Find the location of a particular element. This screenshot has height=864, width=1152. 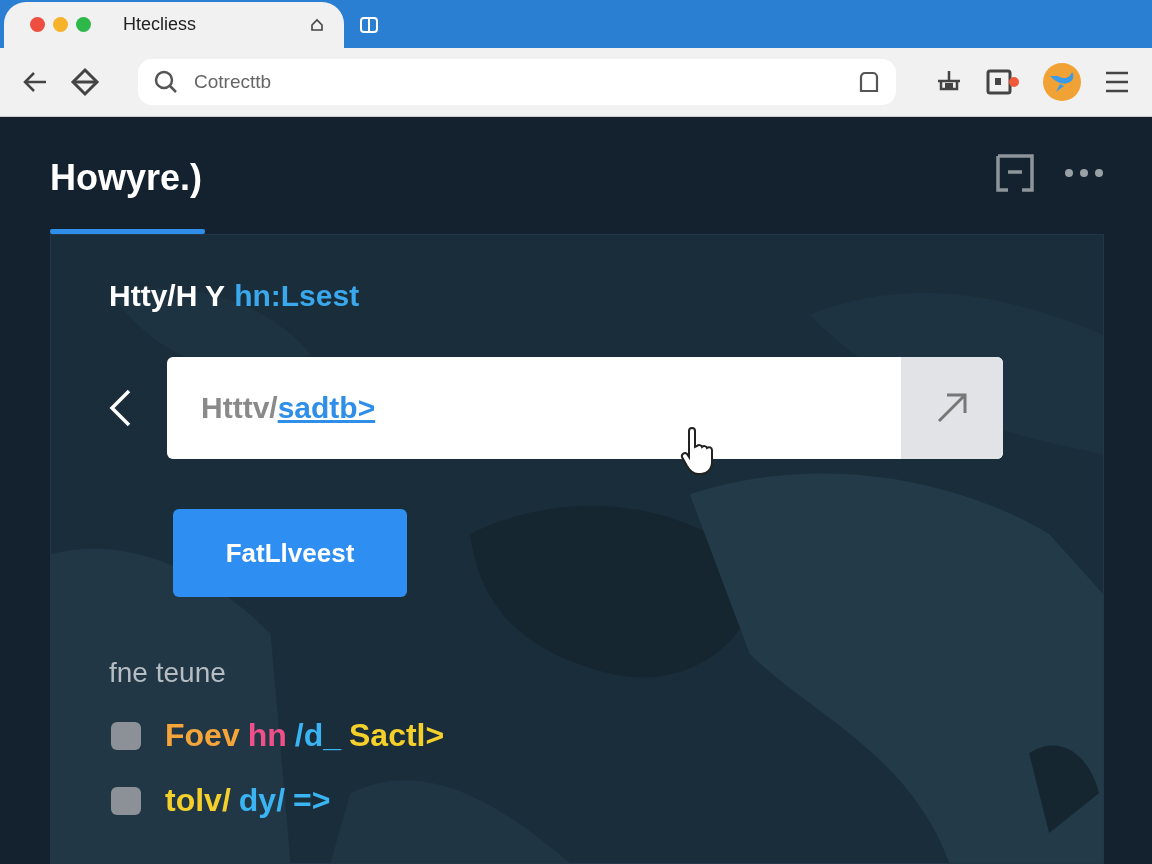

url-link: sadtb> is located at coordinates (326, 407).